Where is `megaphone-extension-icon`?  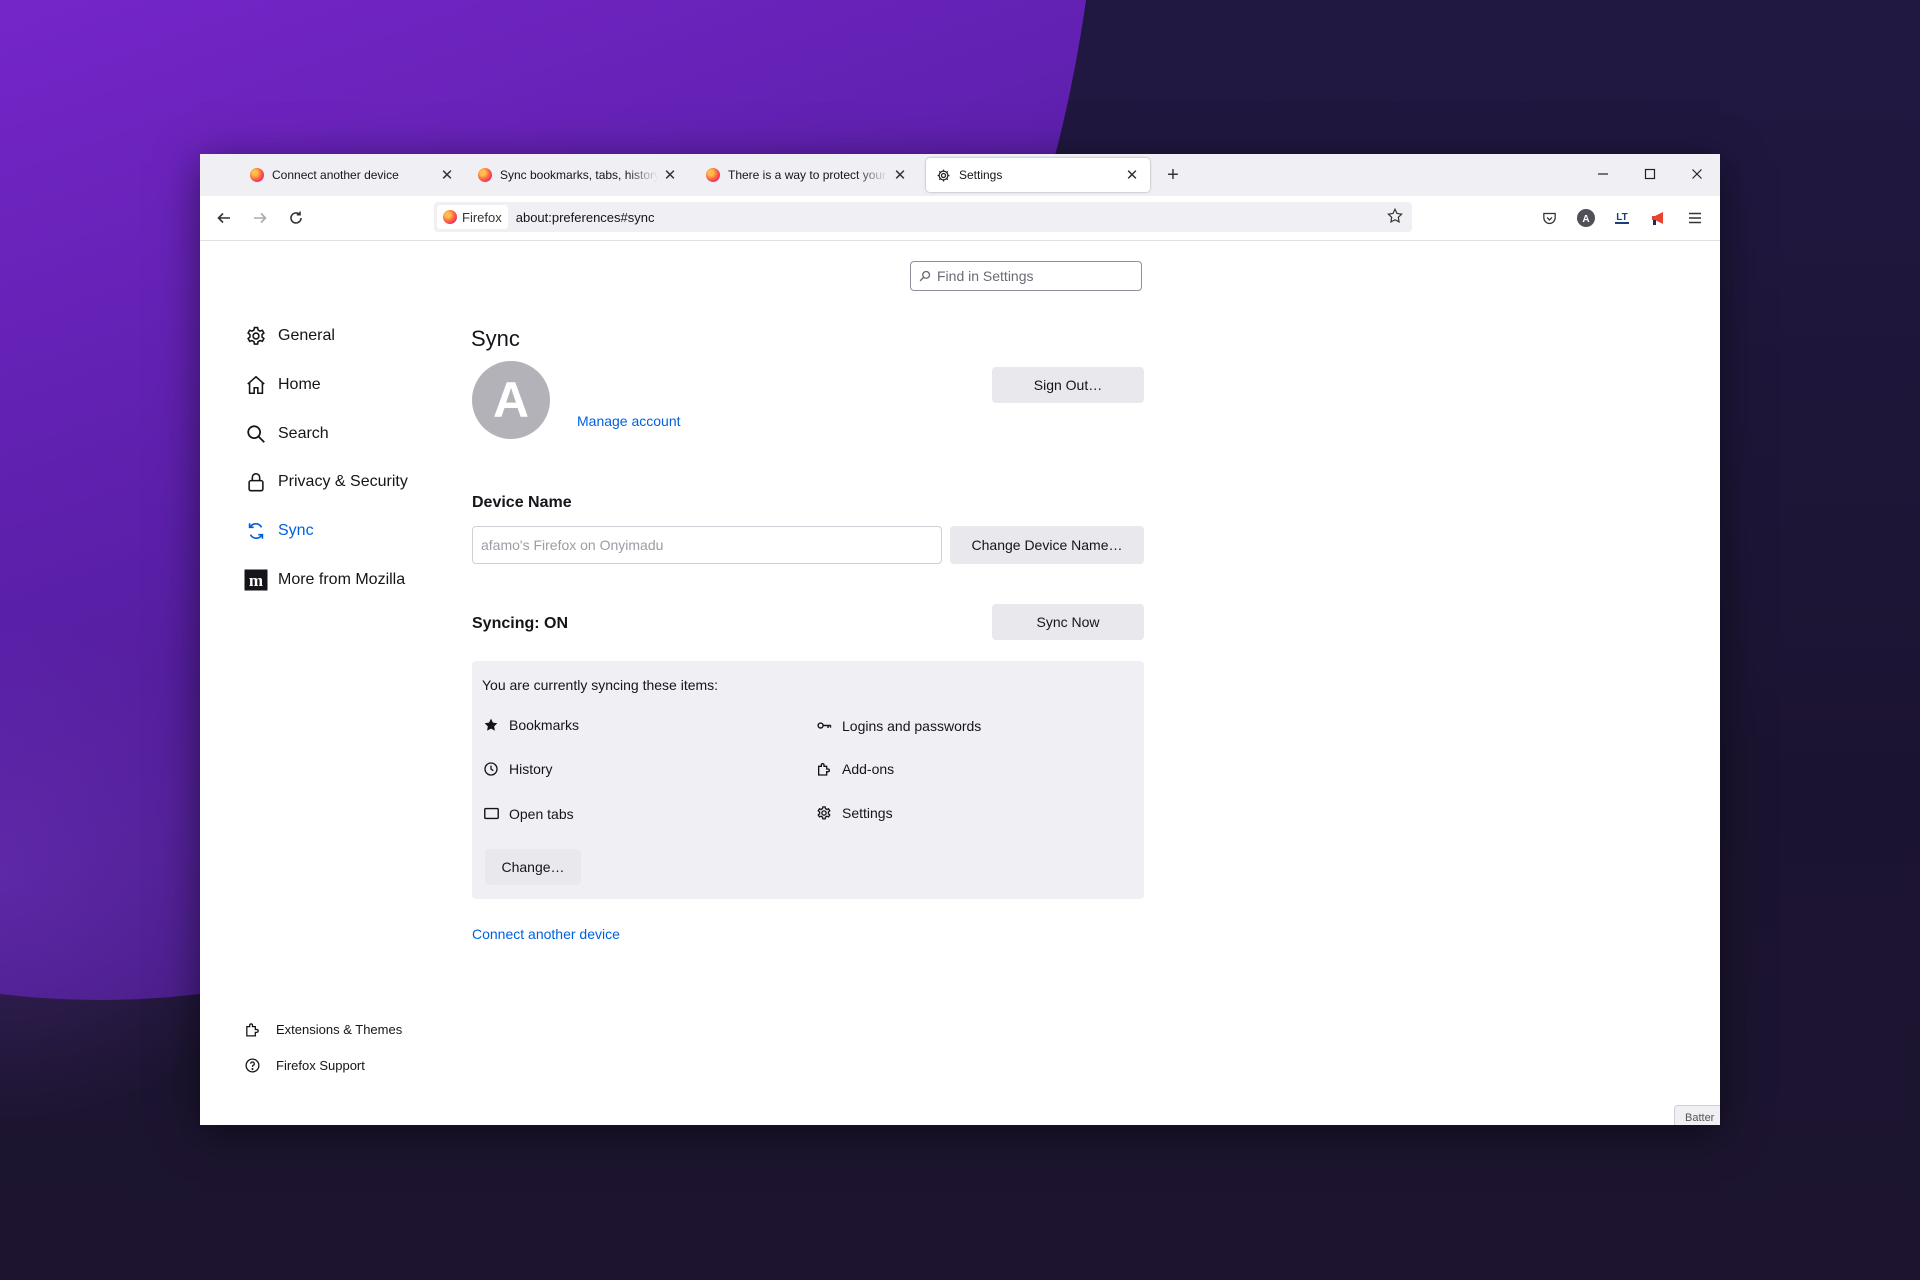 megaphone-extension-icon is located at coordinates (1659, 218).